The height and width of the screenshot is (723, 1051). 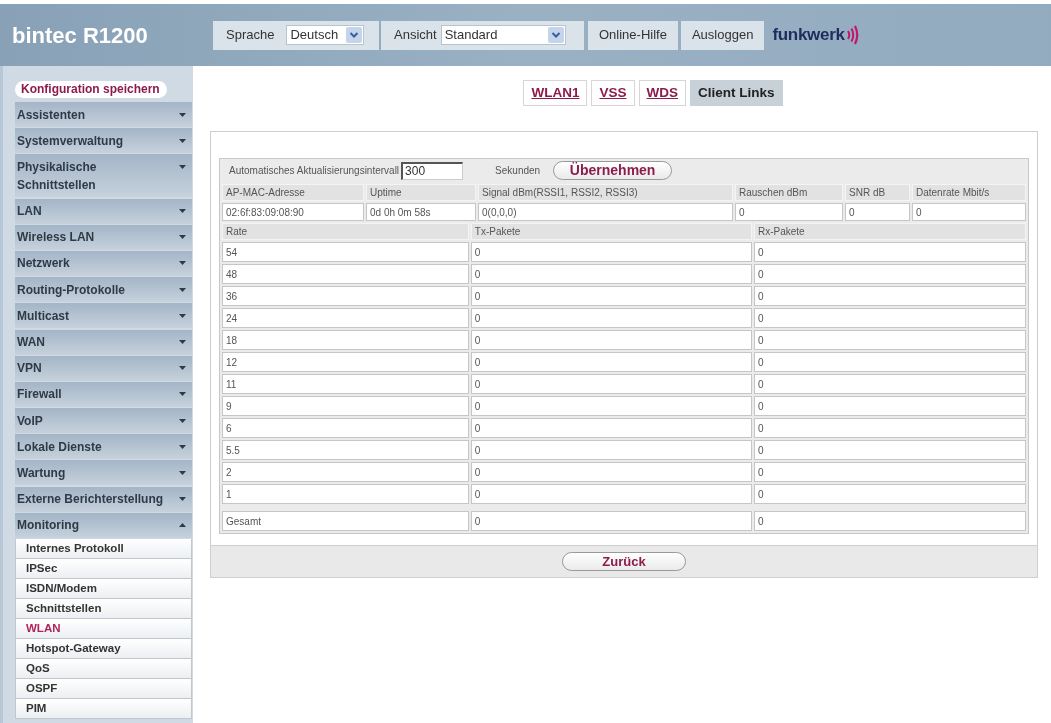 I want to click on save-configuration-button: Konfiguration speichern, so click(x=91, y=89).